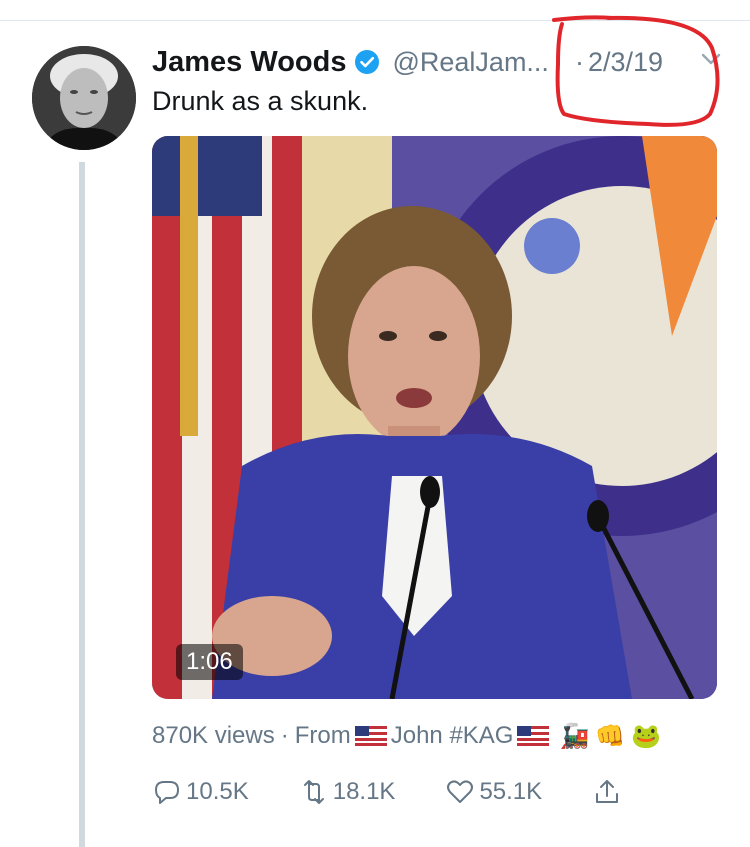 The width and height of the screenshot is (750, 847). Describe the element at coordinates (82, 504) in the screenshot. I see `thread-line` at that location.